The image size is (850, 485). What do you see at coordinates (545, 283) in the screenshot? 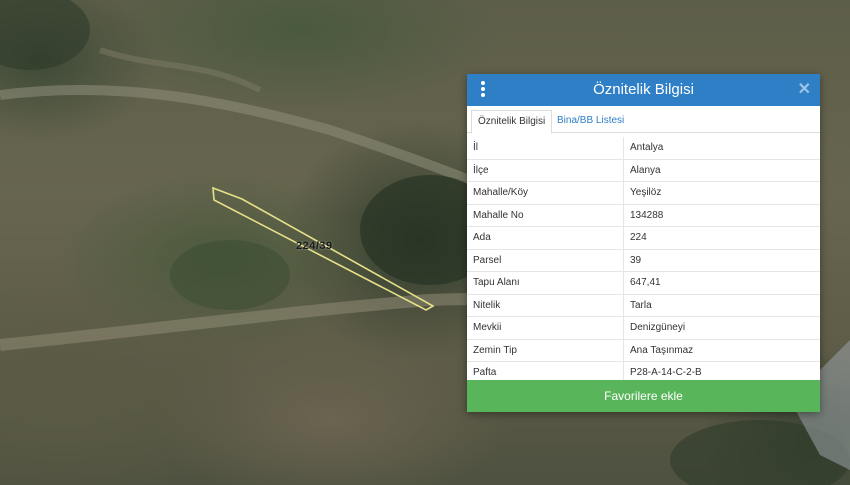
I see `row-key: Tapu Alanı` at bounding box center [545, 283].